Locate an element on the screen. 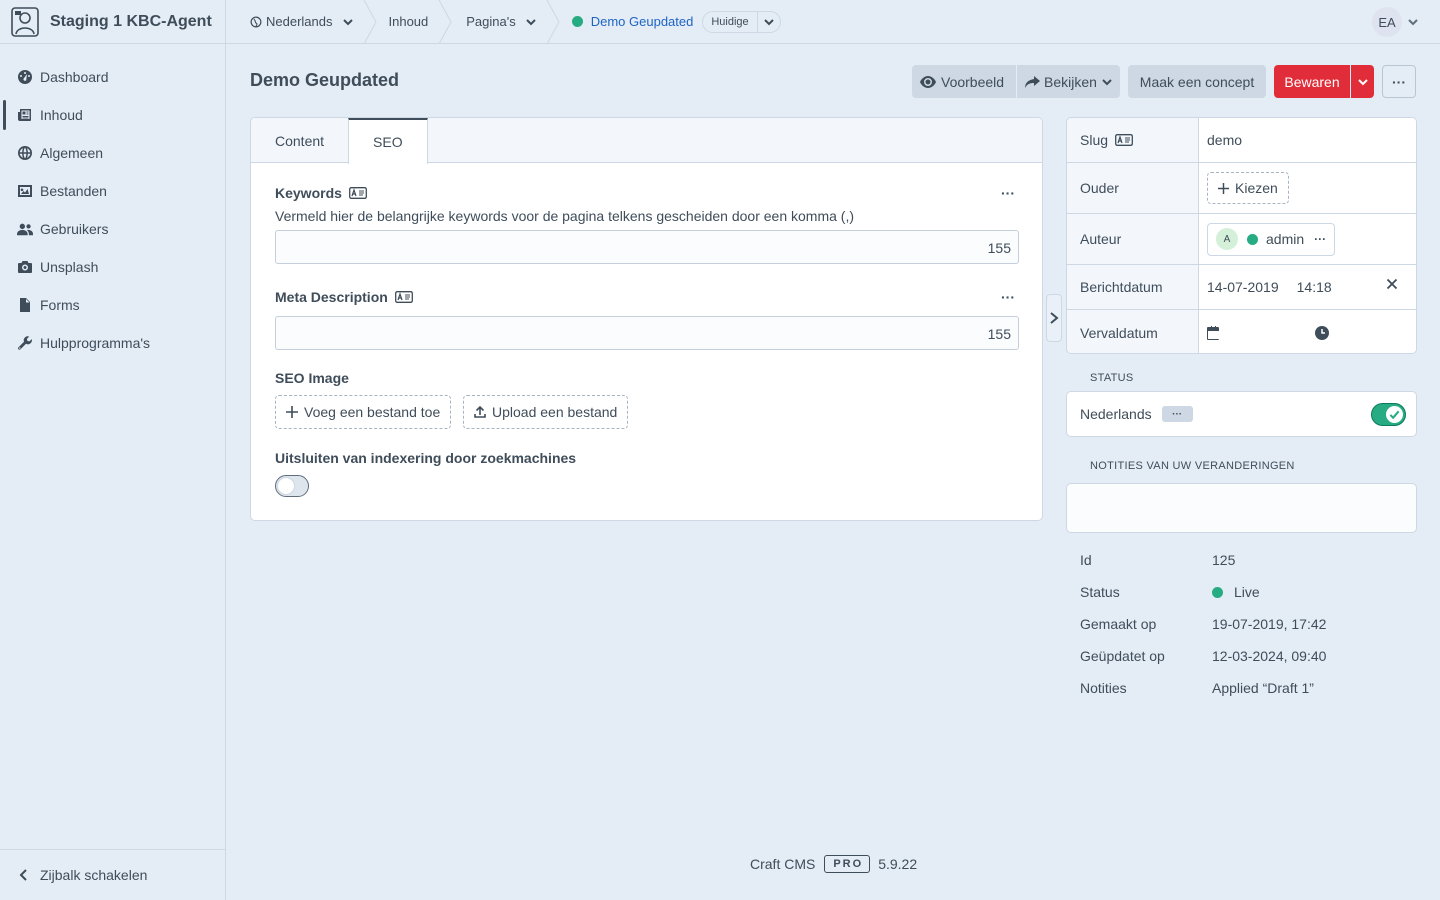  slug-row: Slug demo is located at coordinates (1241, 140).